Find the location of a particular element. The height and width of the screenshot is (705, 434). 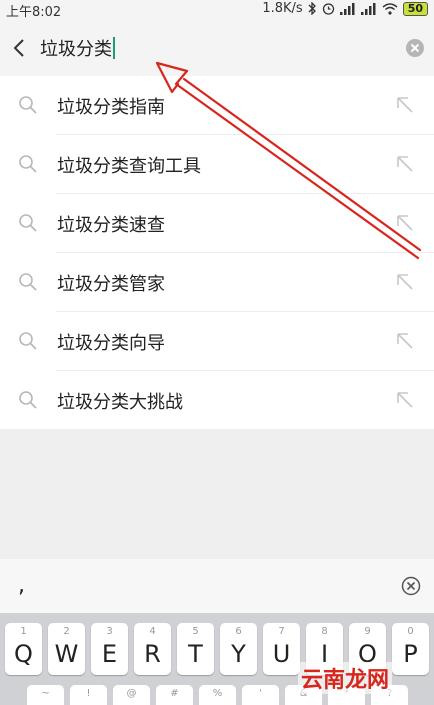

search-input: 垃圾分类 is located at coordinates (77, 48).